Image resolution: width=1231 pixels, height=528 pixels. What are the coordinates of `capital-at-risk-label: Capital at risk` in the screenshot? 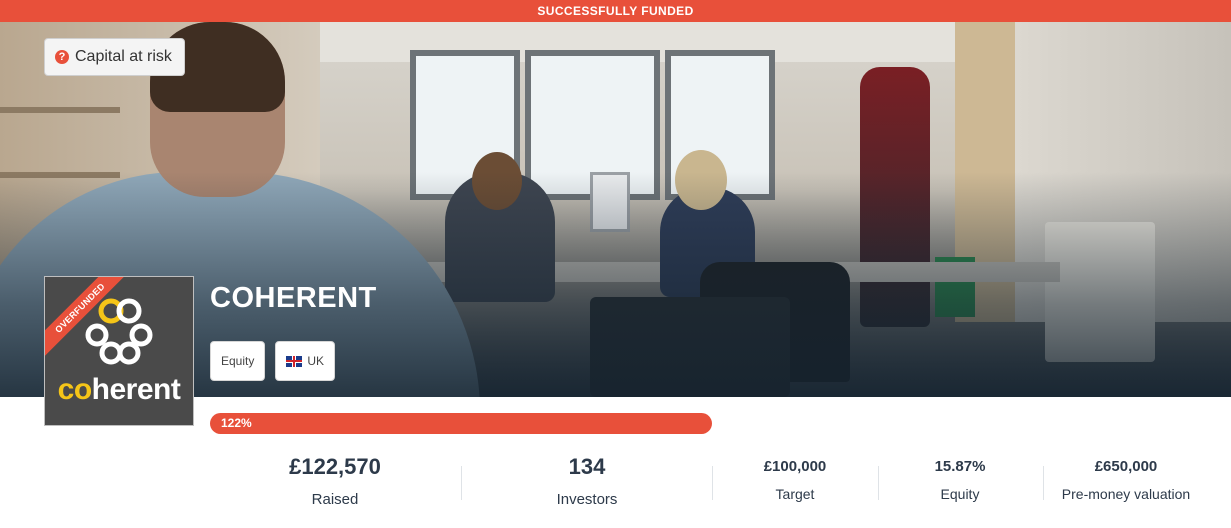 It's located at (123, 56).